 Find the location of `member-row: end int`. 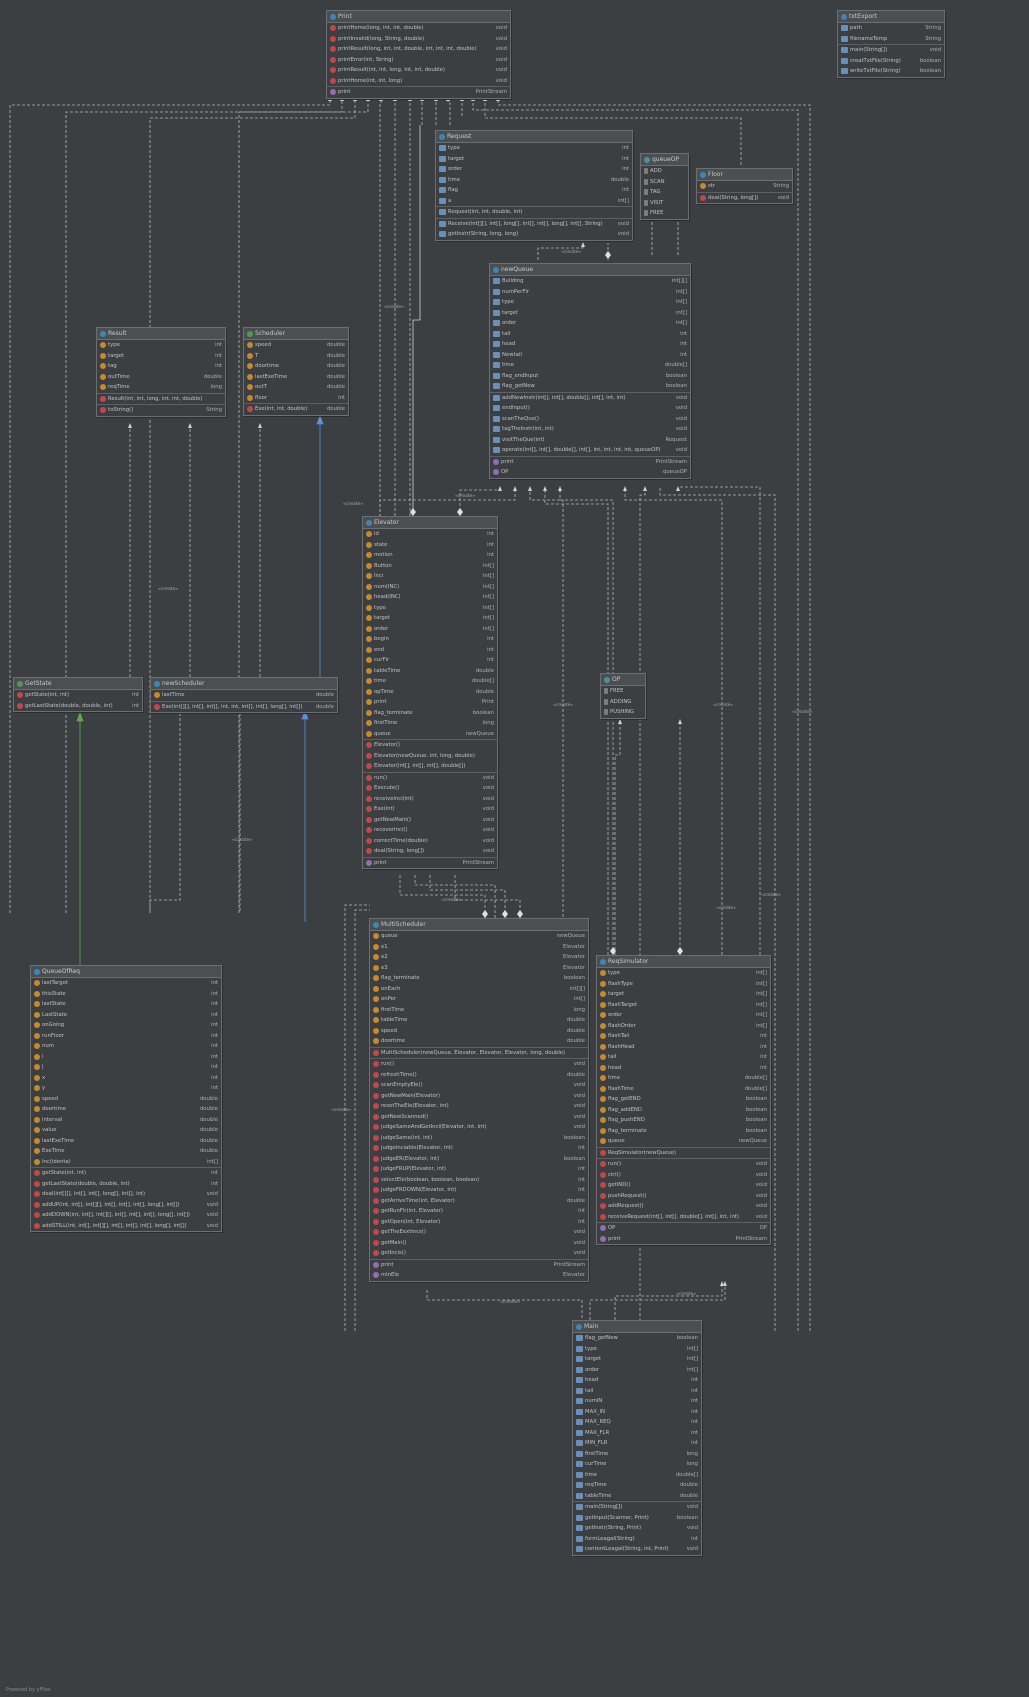

member-row: end int is located at coordinates (430, 650).